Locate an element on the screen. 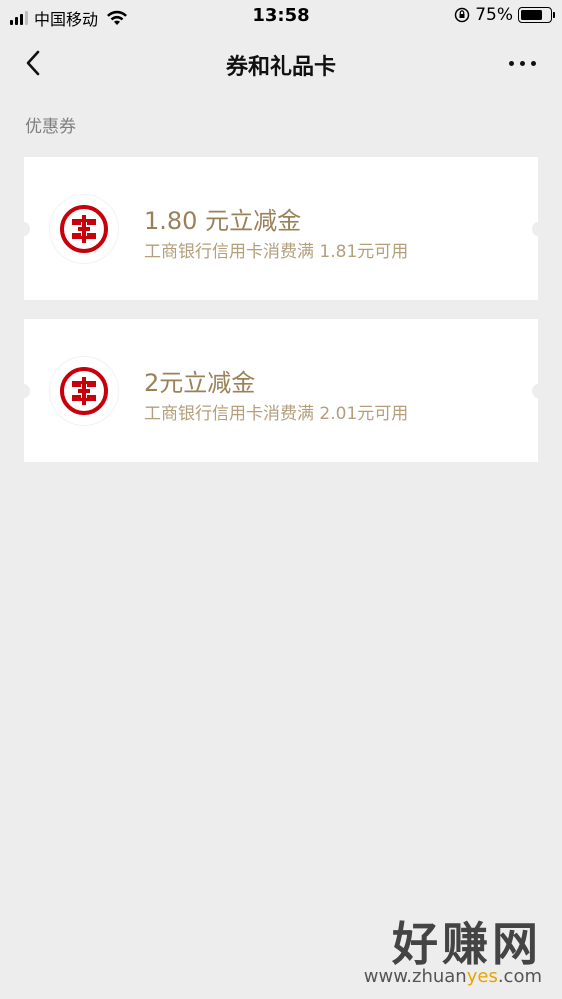 This screenshot has height=999, width=562. status-right: 75% is located at coordinates (504, 15).